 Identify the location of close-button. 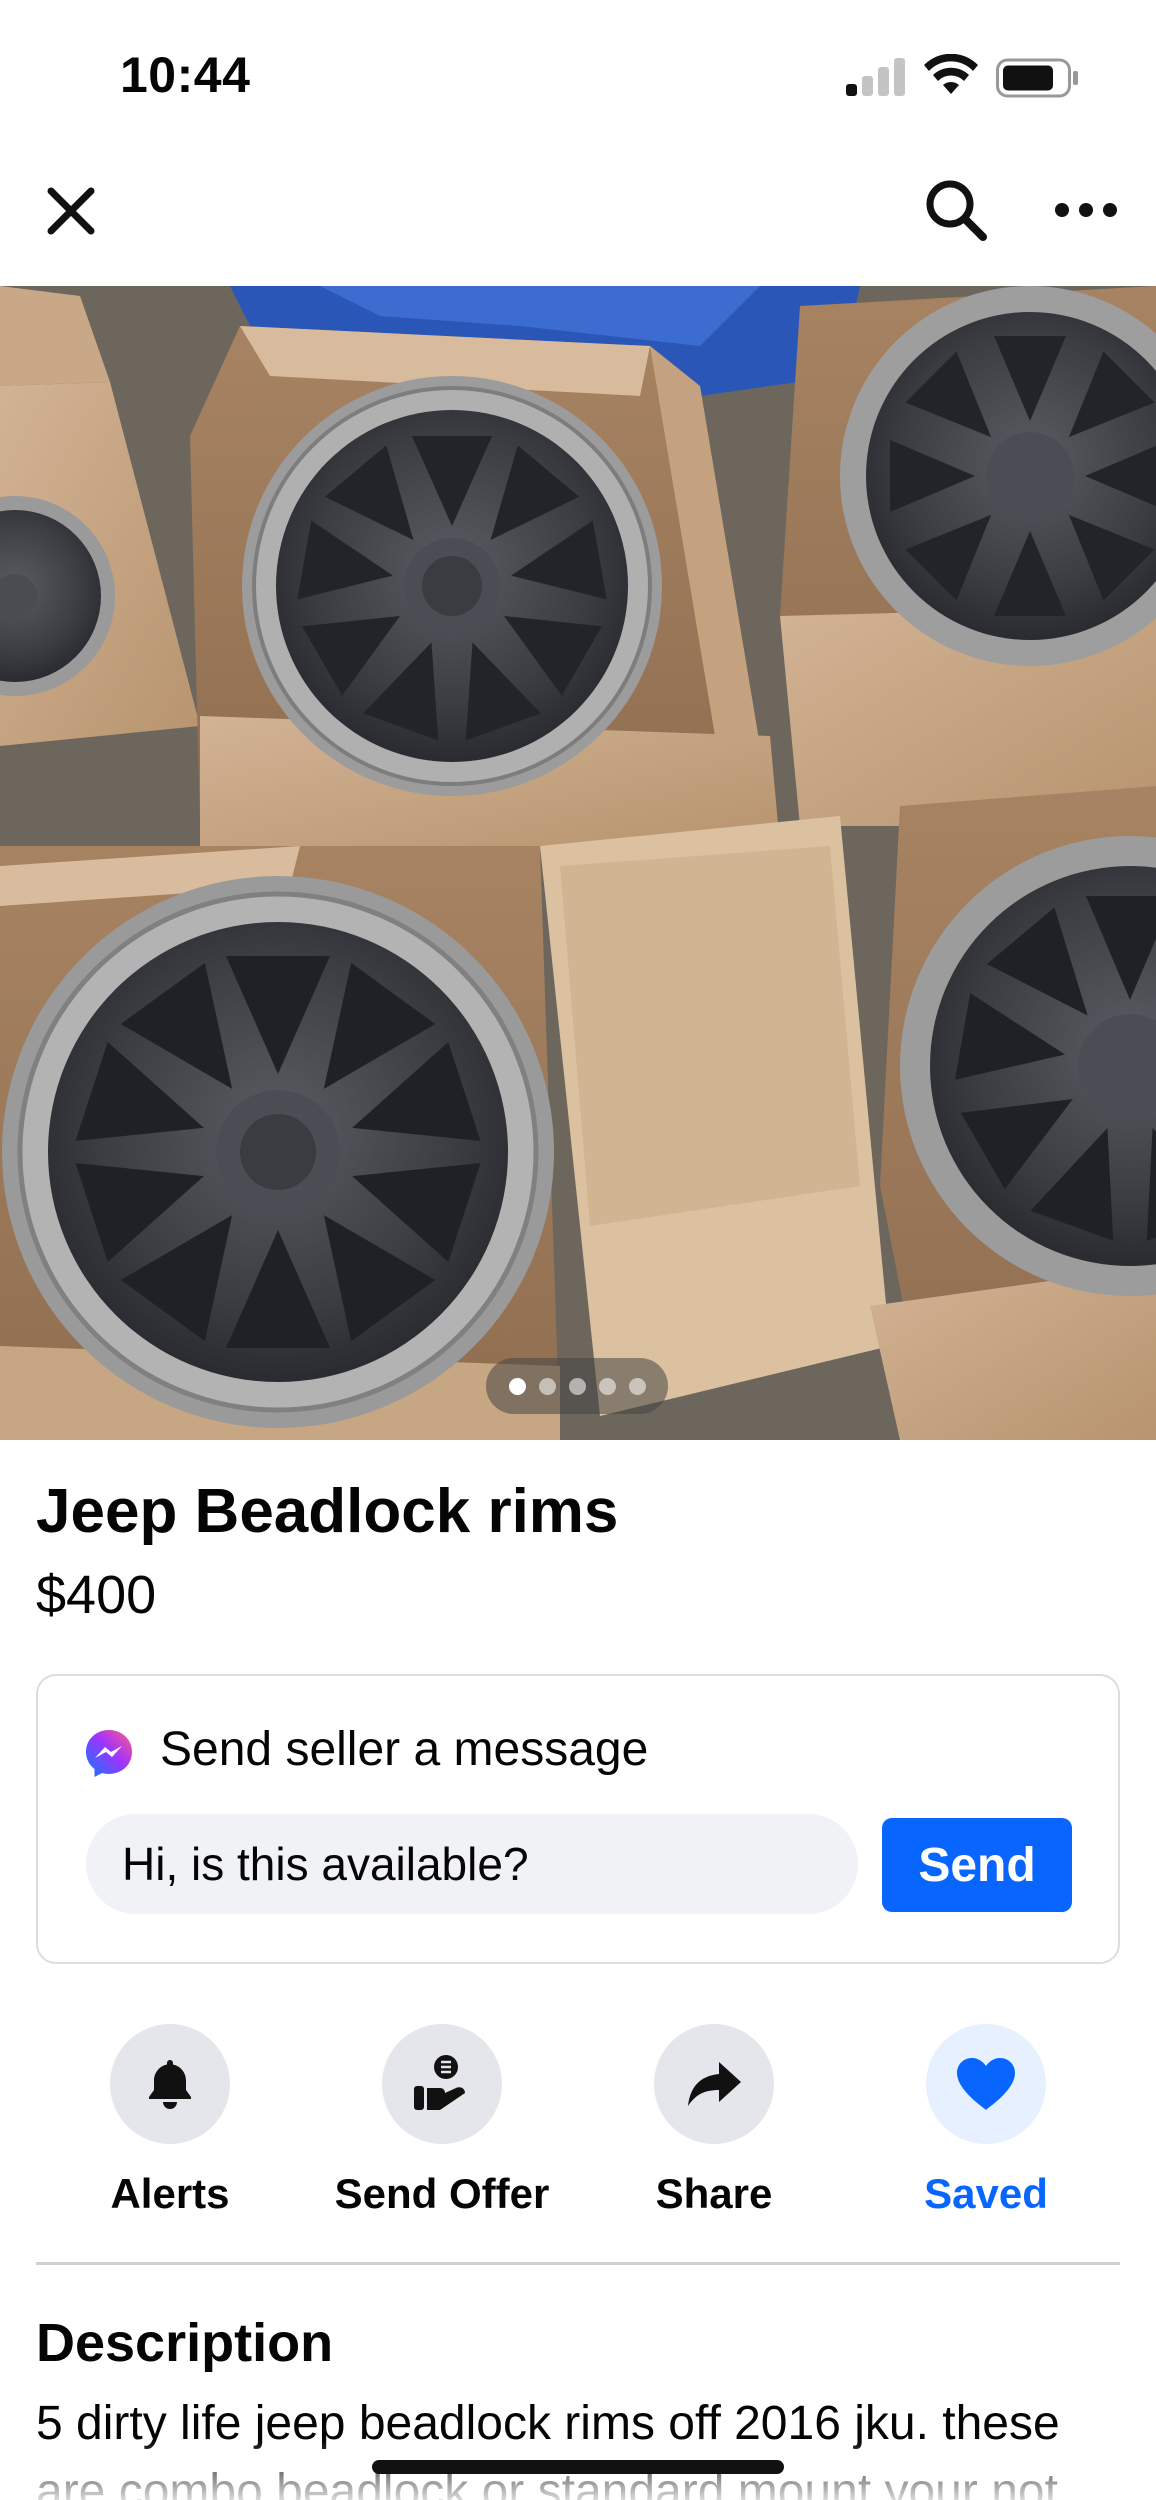
(71, 211).